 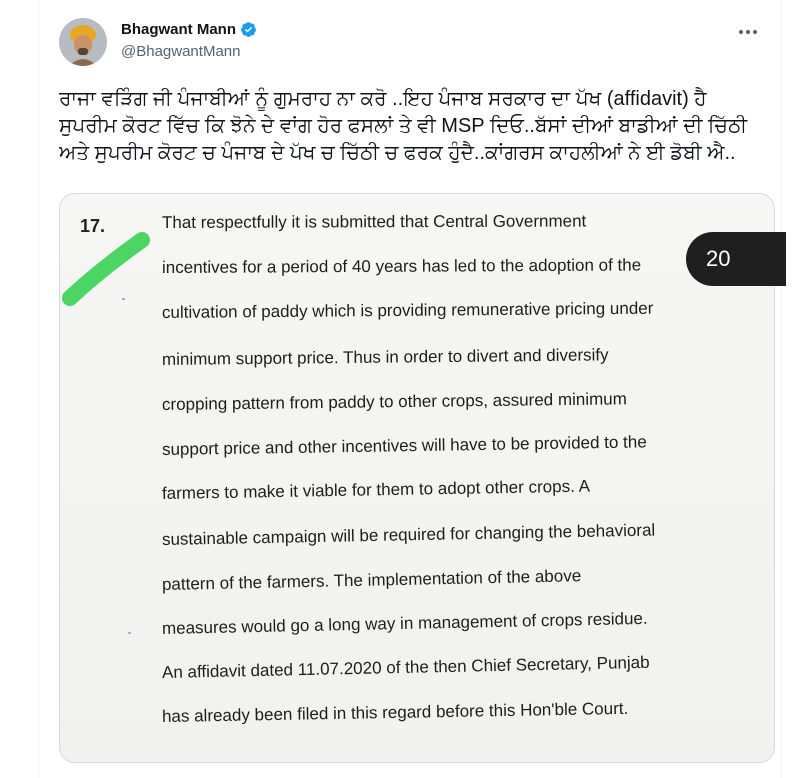 I want to click on more-horizontal-icon, so click(x=748, y=32).